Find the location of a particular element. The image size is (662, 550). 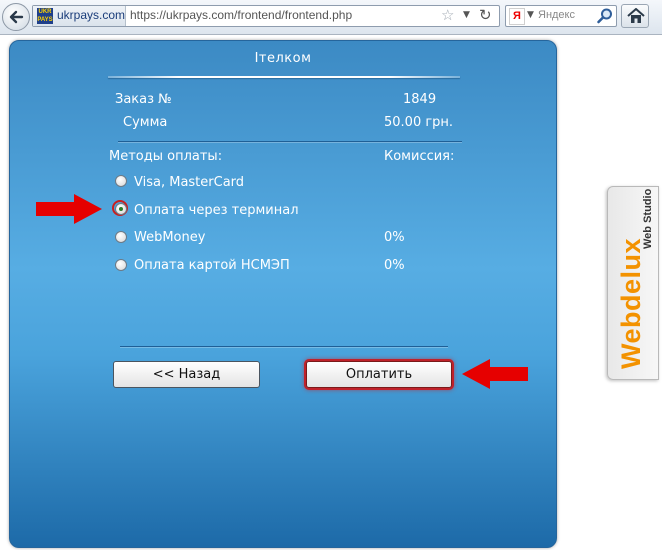

radio-terminal is located at coordinates (121, 209).